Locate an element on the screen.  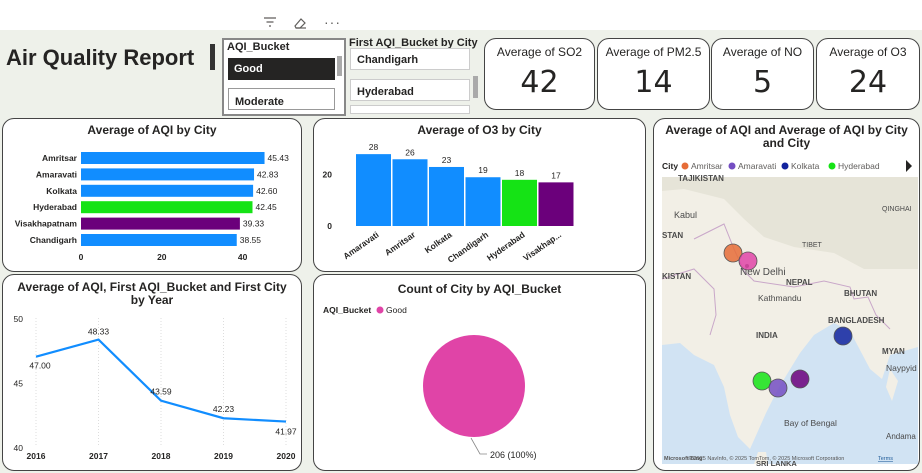
kpi-value: 24 is located at coordinates (868, 82).